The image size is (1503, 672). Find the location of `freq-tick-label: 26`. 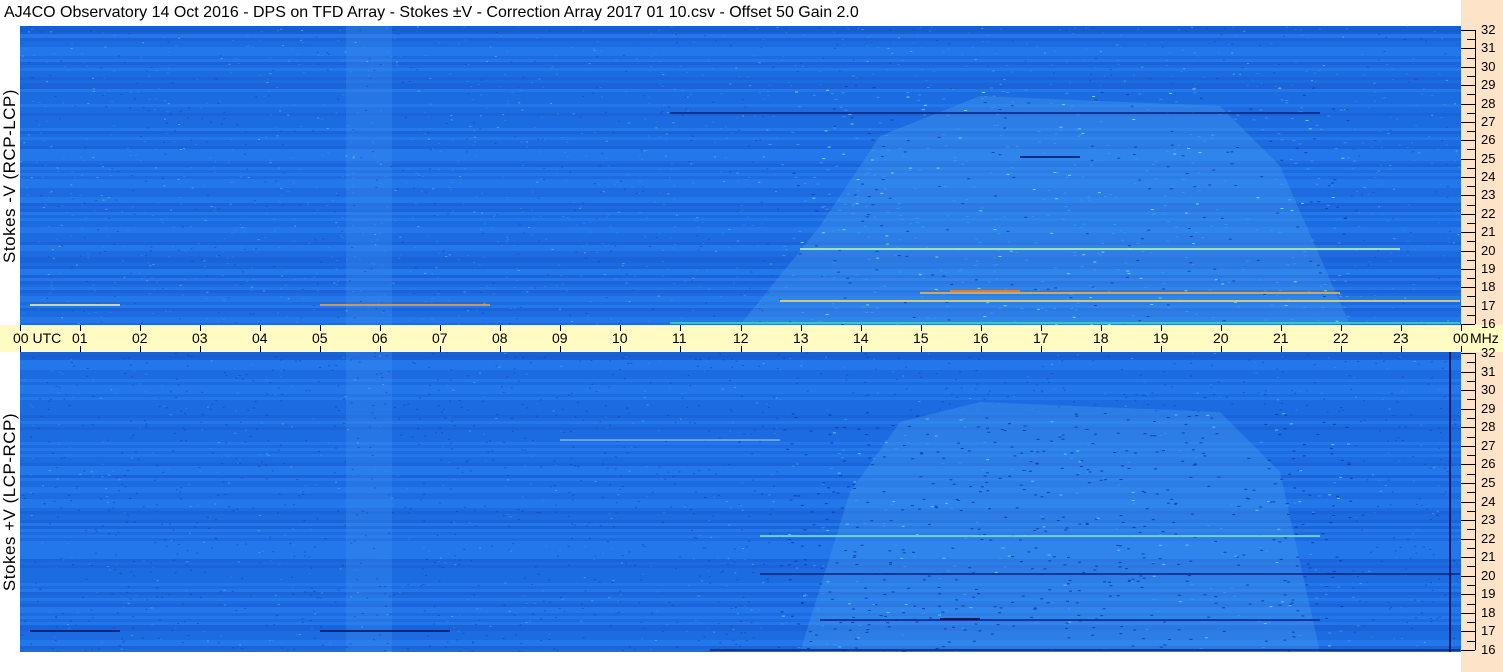

freq-tick-label: 26 is located at coordinates (1488, 463).